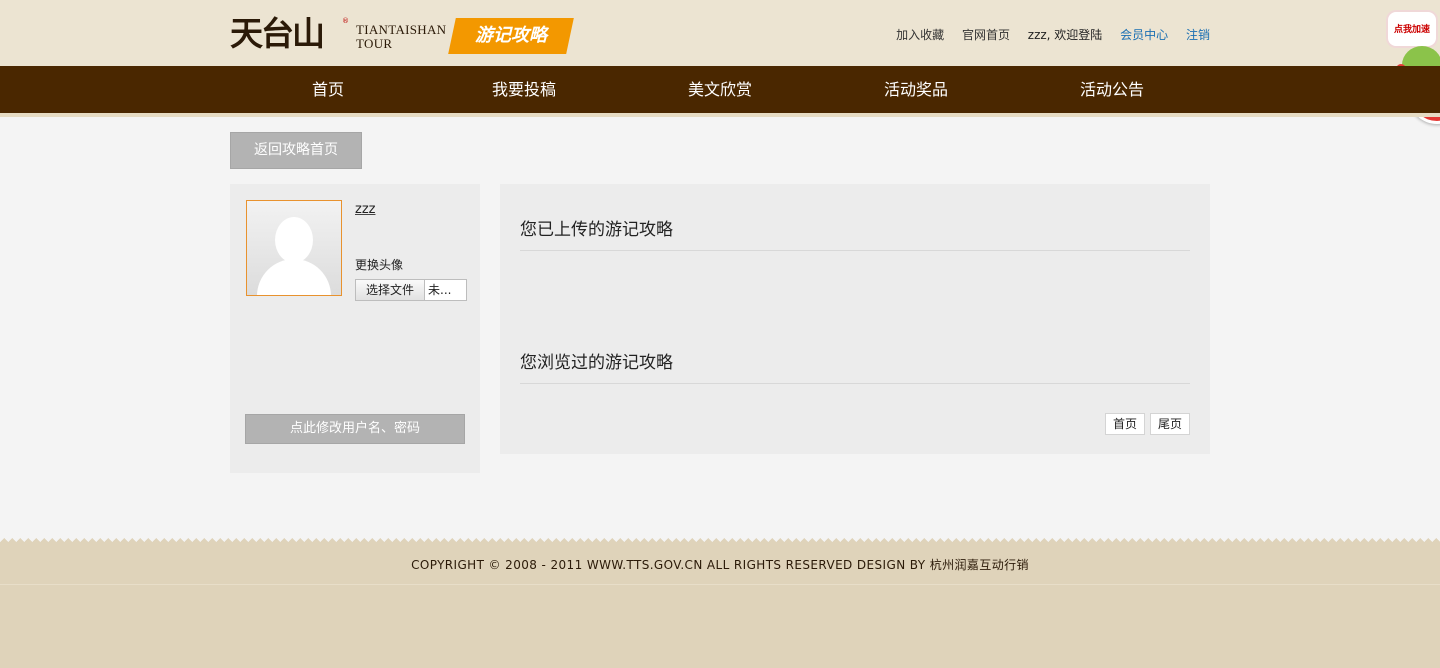 The image size is (1440, 668). What do you see at coordinates (277, 33) in the screenshot?
I see `logo-chinese-text: 天台山` at bounding box center [277, 33].